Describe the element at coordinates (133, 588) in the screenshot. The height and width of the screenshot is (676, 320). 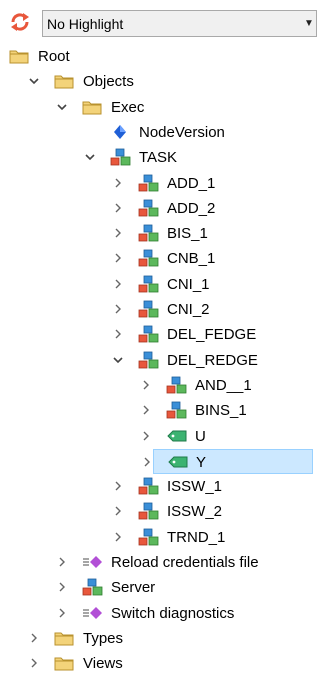
I see `tree-item-label: Server` at that location.